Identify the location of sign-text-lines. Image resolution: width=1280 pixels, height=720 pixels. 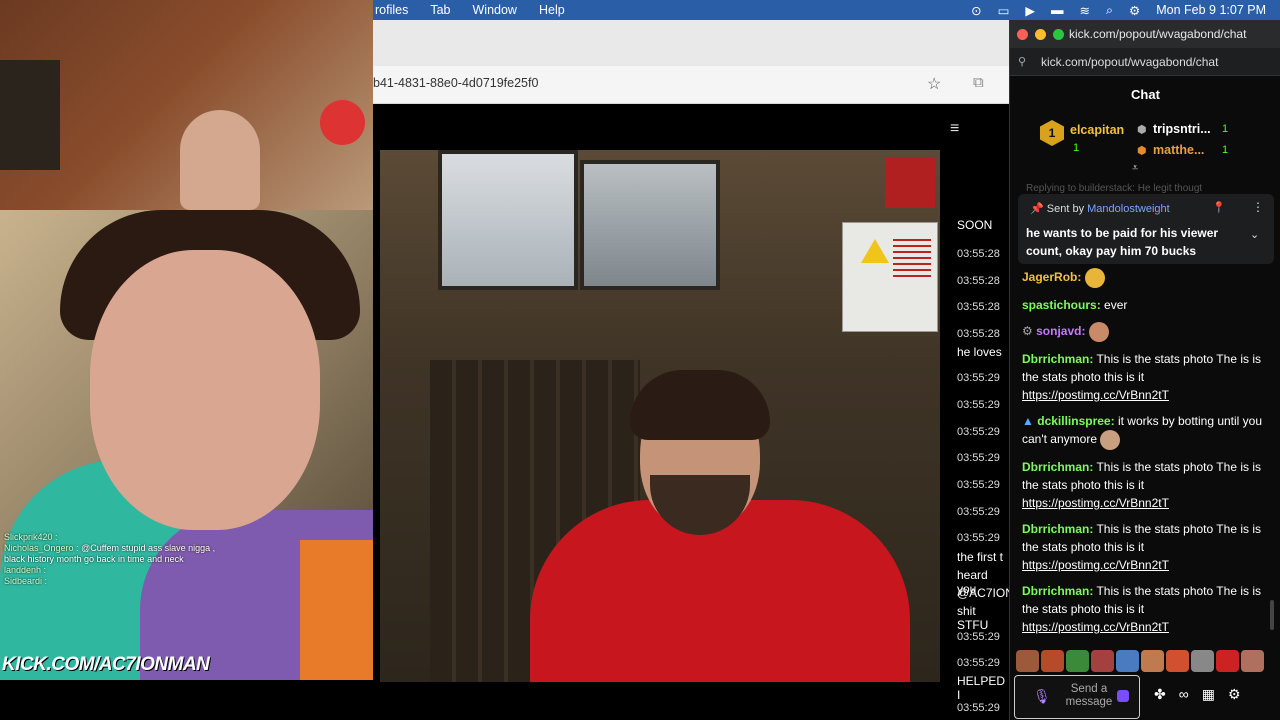
(912, 259).